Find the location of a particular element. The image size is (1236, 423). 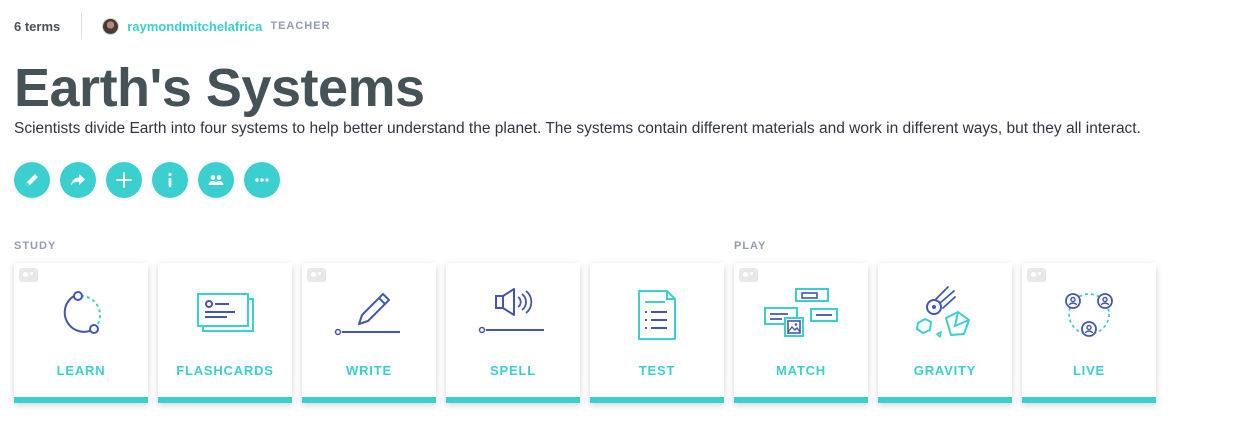

plus-icon is located at coordinates (124, 180).